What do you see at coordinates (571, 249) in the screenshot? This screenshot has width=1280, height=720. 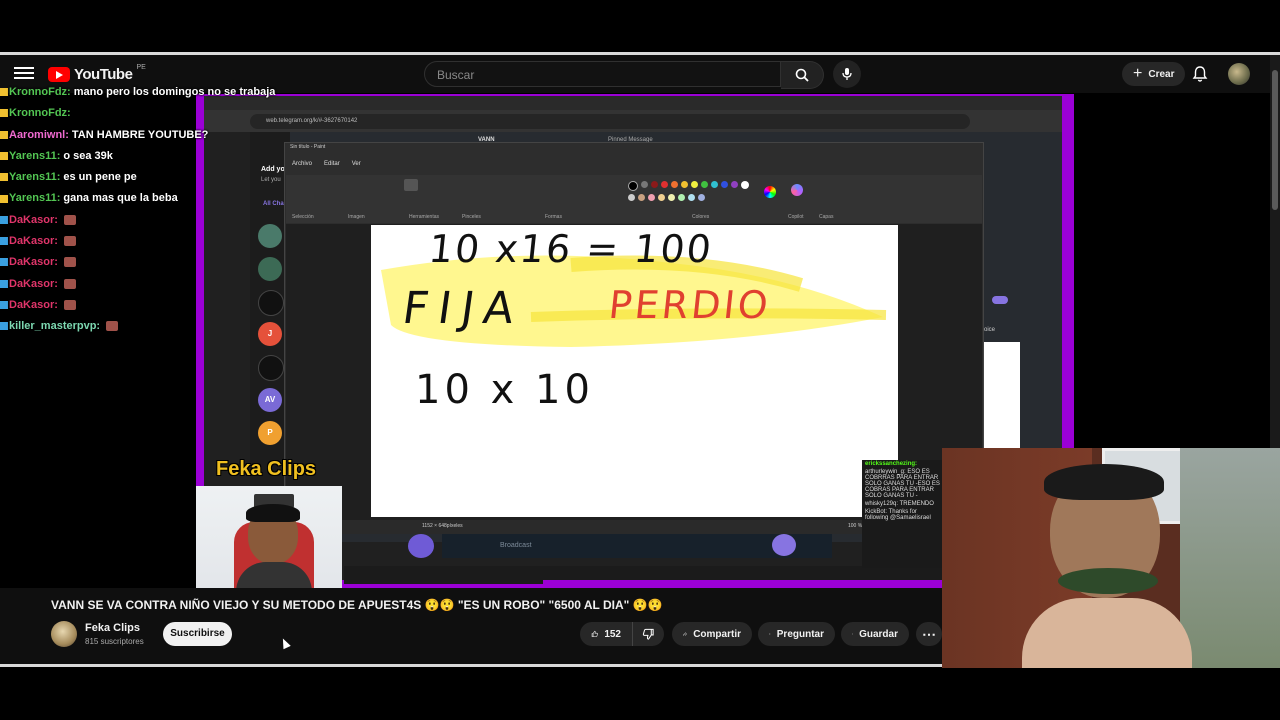 I see `drawing-equation: 10 x16 = 100` at bounding box center [571, 249].